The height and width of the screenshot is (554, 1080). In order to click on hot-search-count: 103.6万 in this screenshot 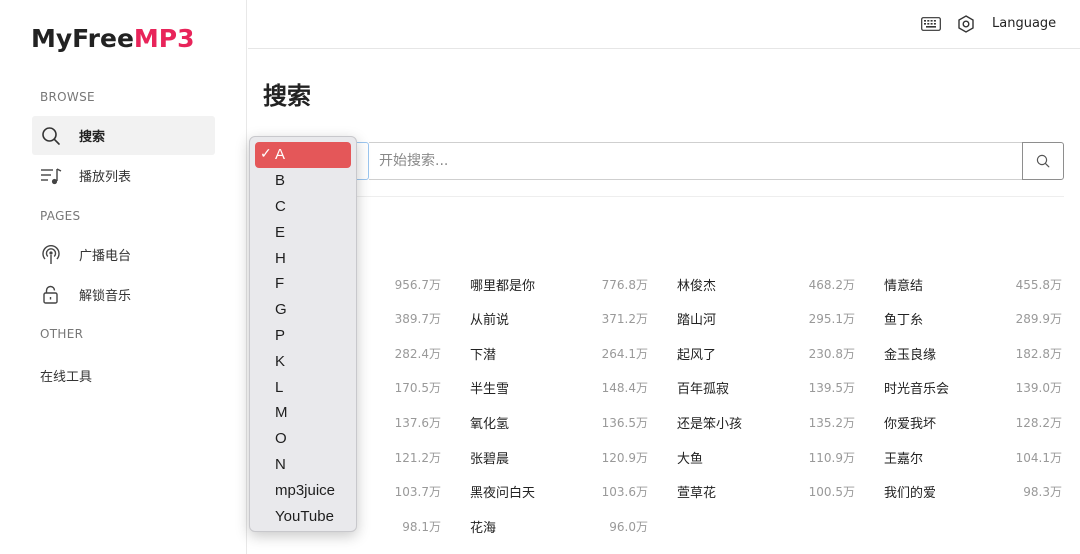, I will do `click(624, 492)`.